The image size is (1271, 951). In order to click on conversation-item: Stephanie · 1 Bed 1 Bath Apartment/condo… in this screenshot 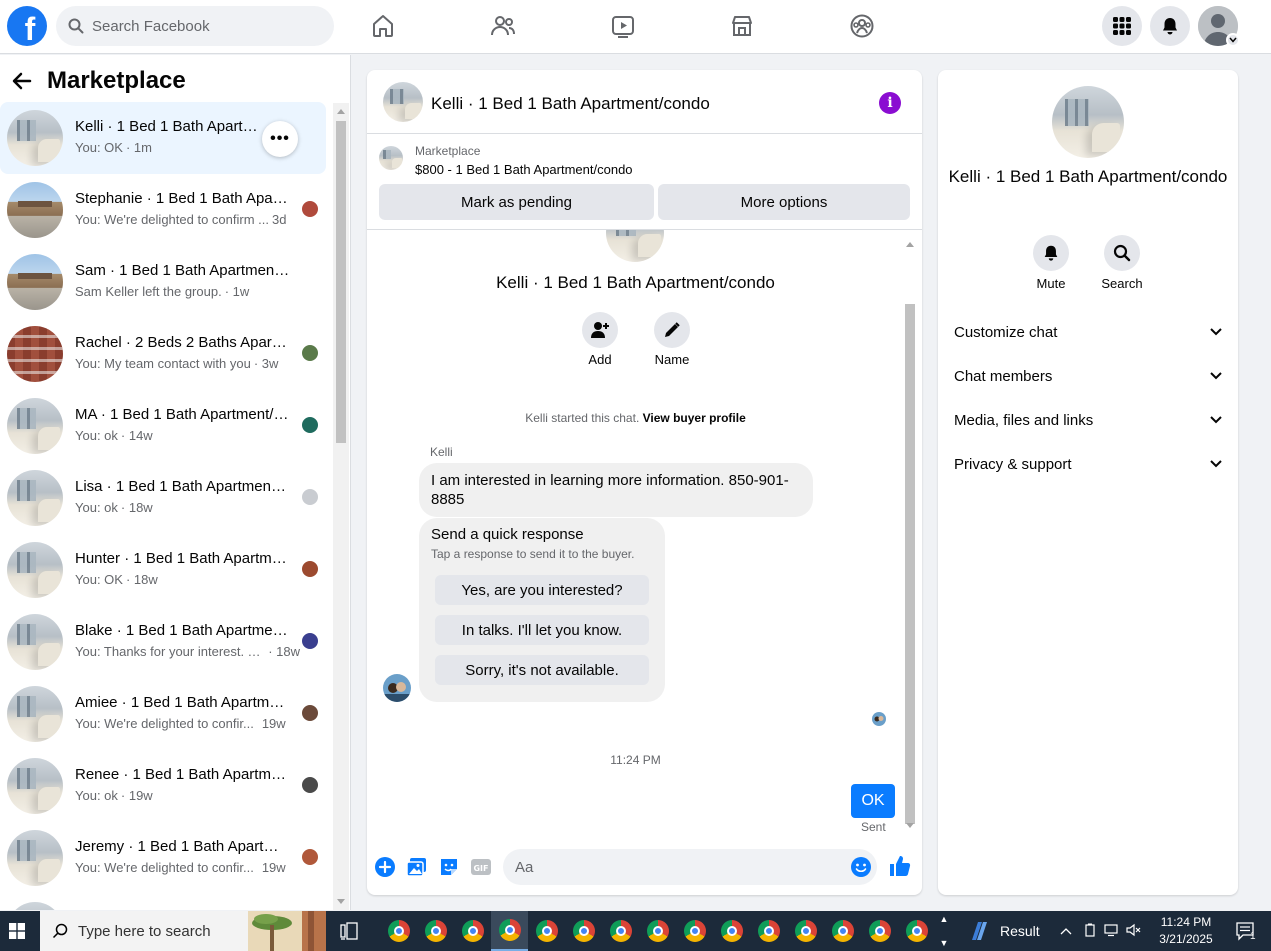, I will do `click(163, 210)`.